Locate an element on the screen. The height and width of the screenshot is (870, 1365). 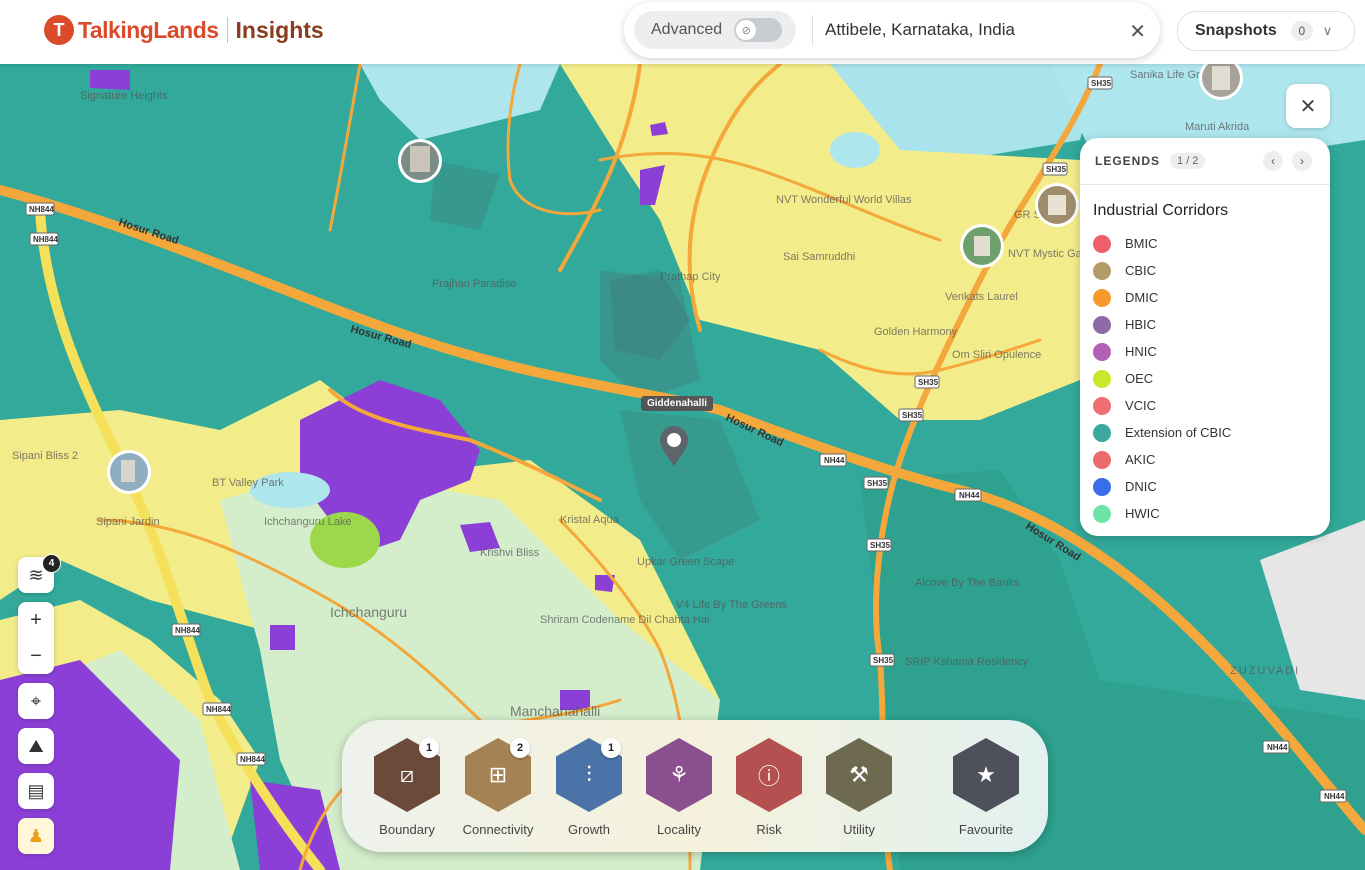
legend-item: HNIC is located at coordinates (1211, 351).